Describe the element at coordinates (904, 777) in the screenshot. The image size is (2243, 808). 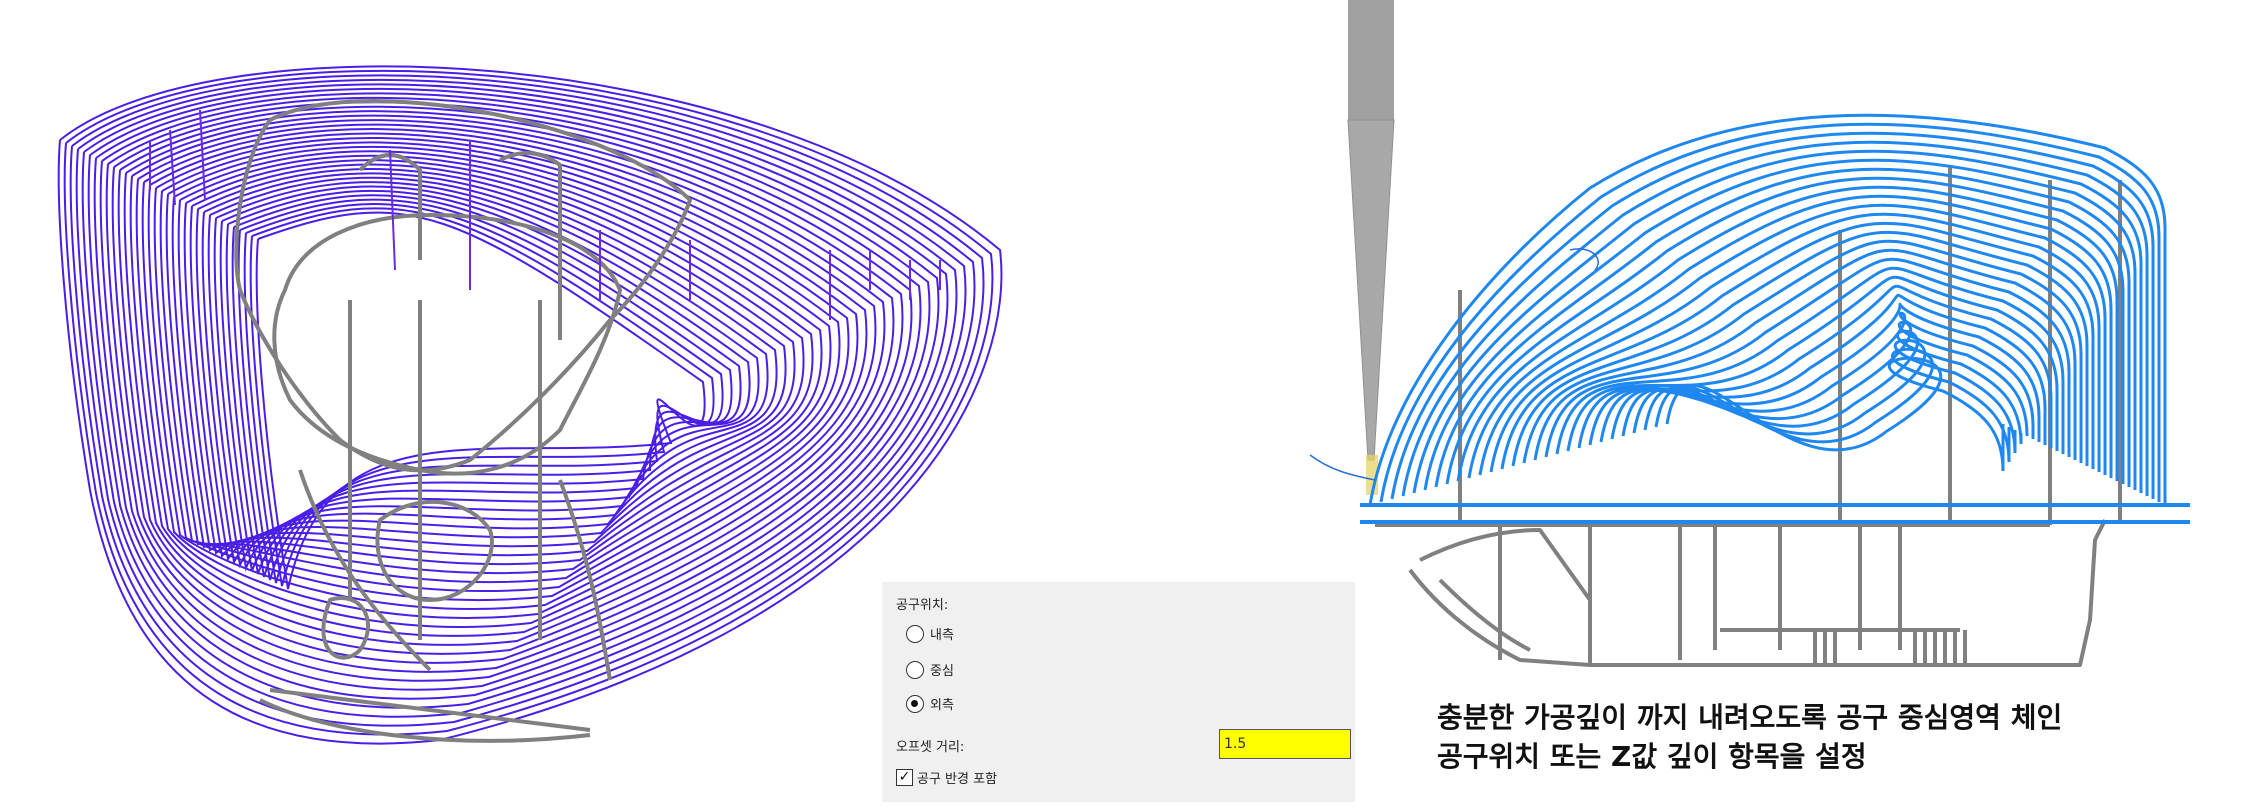
I see `include-tool-radius-checkbox: ✓` at that location.